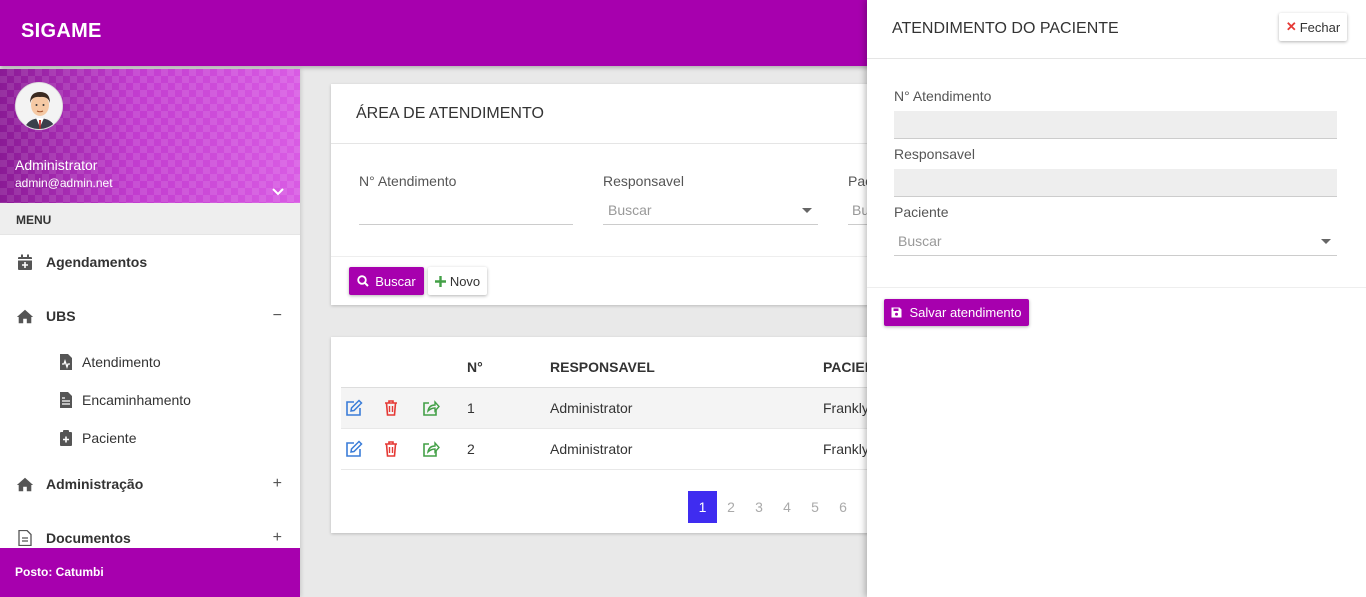 This screenshot has width=1366, height=597. I want to click on sidebar-item-label: Administração, so click(95, 484).